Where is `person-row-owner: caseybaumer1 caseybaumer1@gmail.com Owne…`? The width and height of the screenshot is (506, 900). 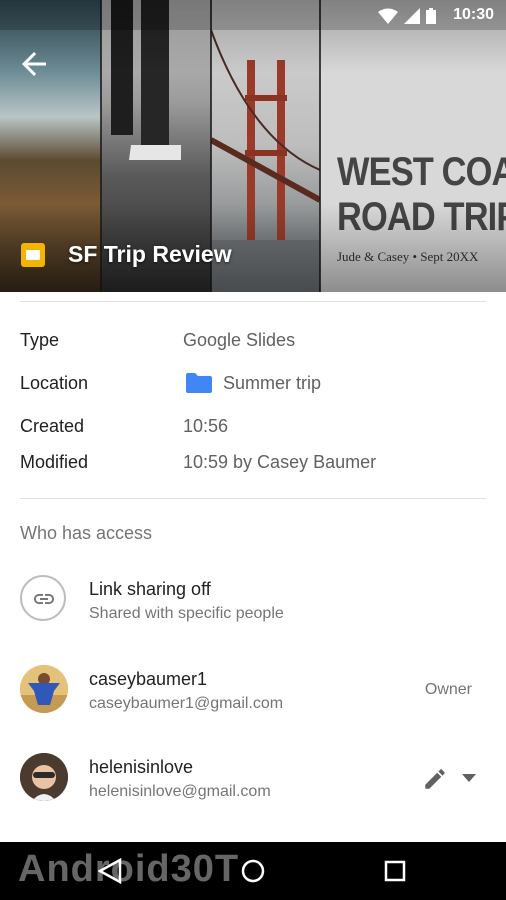 person-row-owner: caseybaumer1 caseybaumer1@gmail.com Owne… is located at coordinates (253, 691).